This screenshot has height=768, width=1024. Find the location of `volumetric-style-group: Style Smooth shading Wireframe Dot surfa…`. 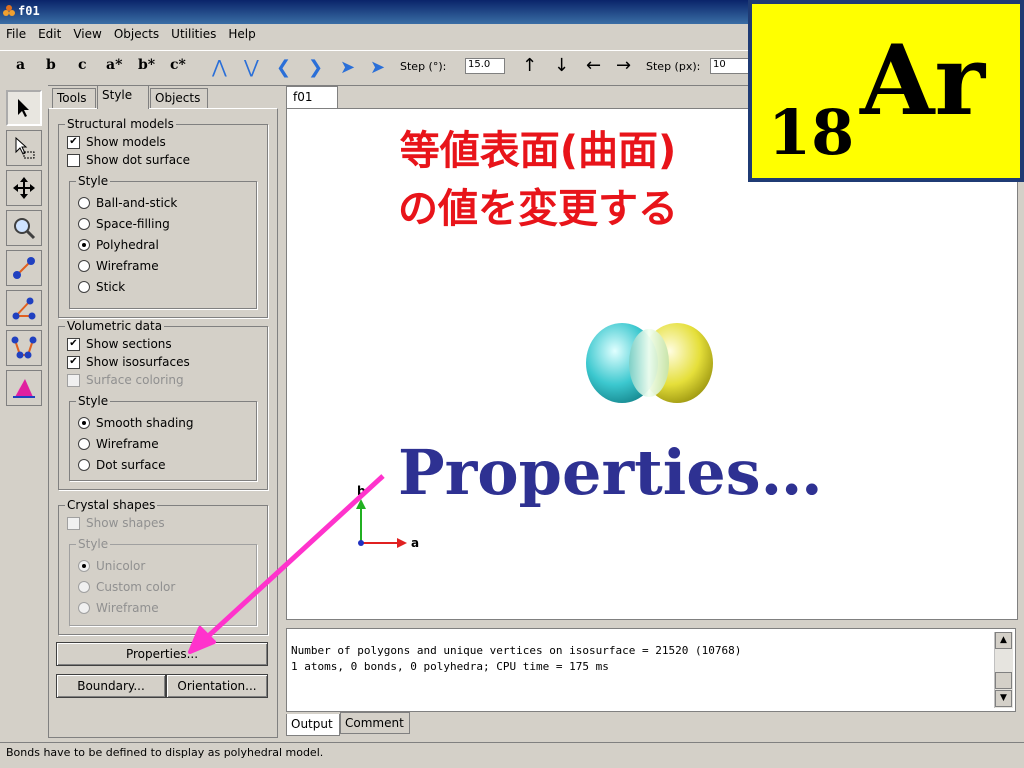

volumetric-style-group: Style Smooth shading Wireframe Dot surfa… is located at coordinates (163, 437).